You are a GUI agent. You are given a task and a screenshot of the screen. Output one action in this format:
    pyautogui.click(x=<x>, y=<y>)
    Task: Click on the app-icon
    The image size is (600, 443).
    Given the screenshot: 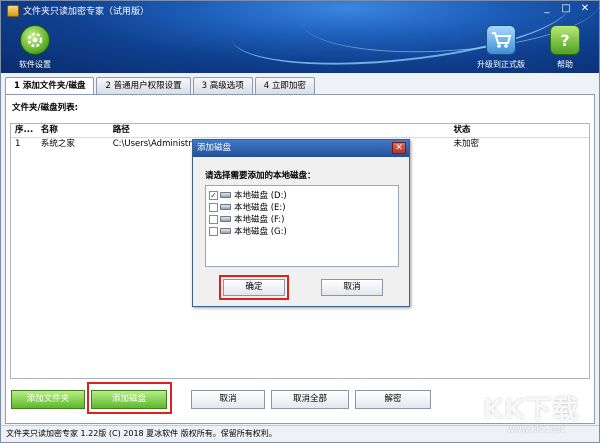 What is the action you would take?
    pyautogui.click(x=13, y=10)
    